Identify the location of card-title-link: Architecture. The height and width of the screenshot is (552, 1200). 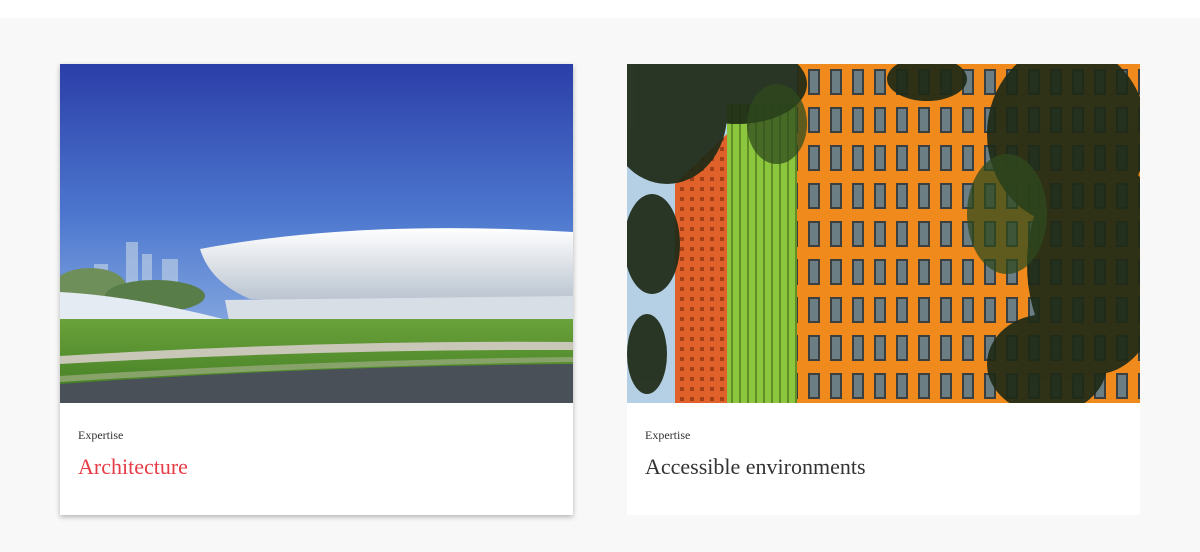
(133, 467).